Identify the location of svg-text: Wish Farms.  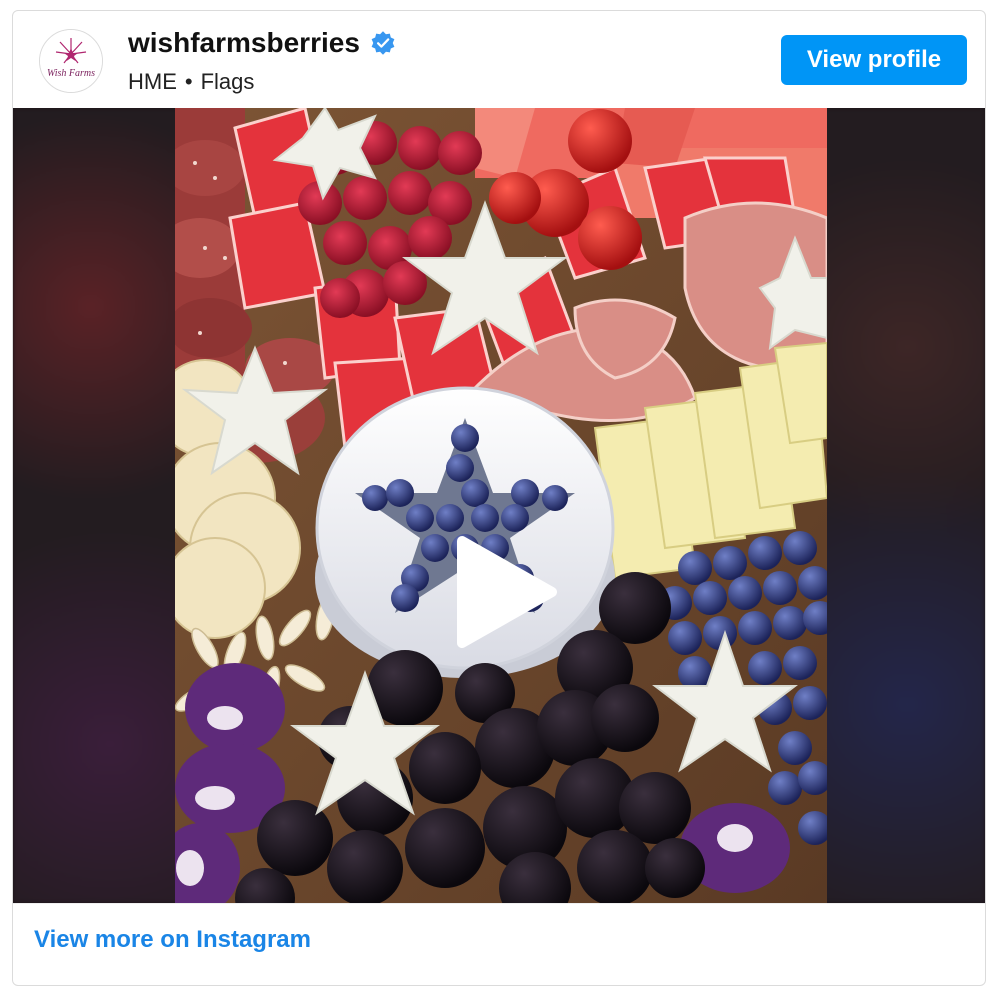
(71, 73).